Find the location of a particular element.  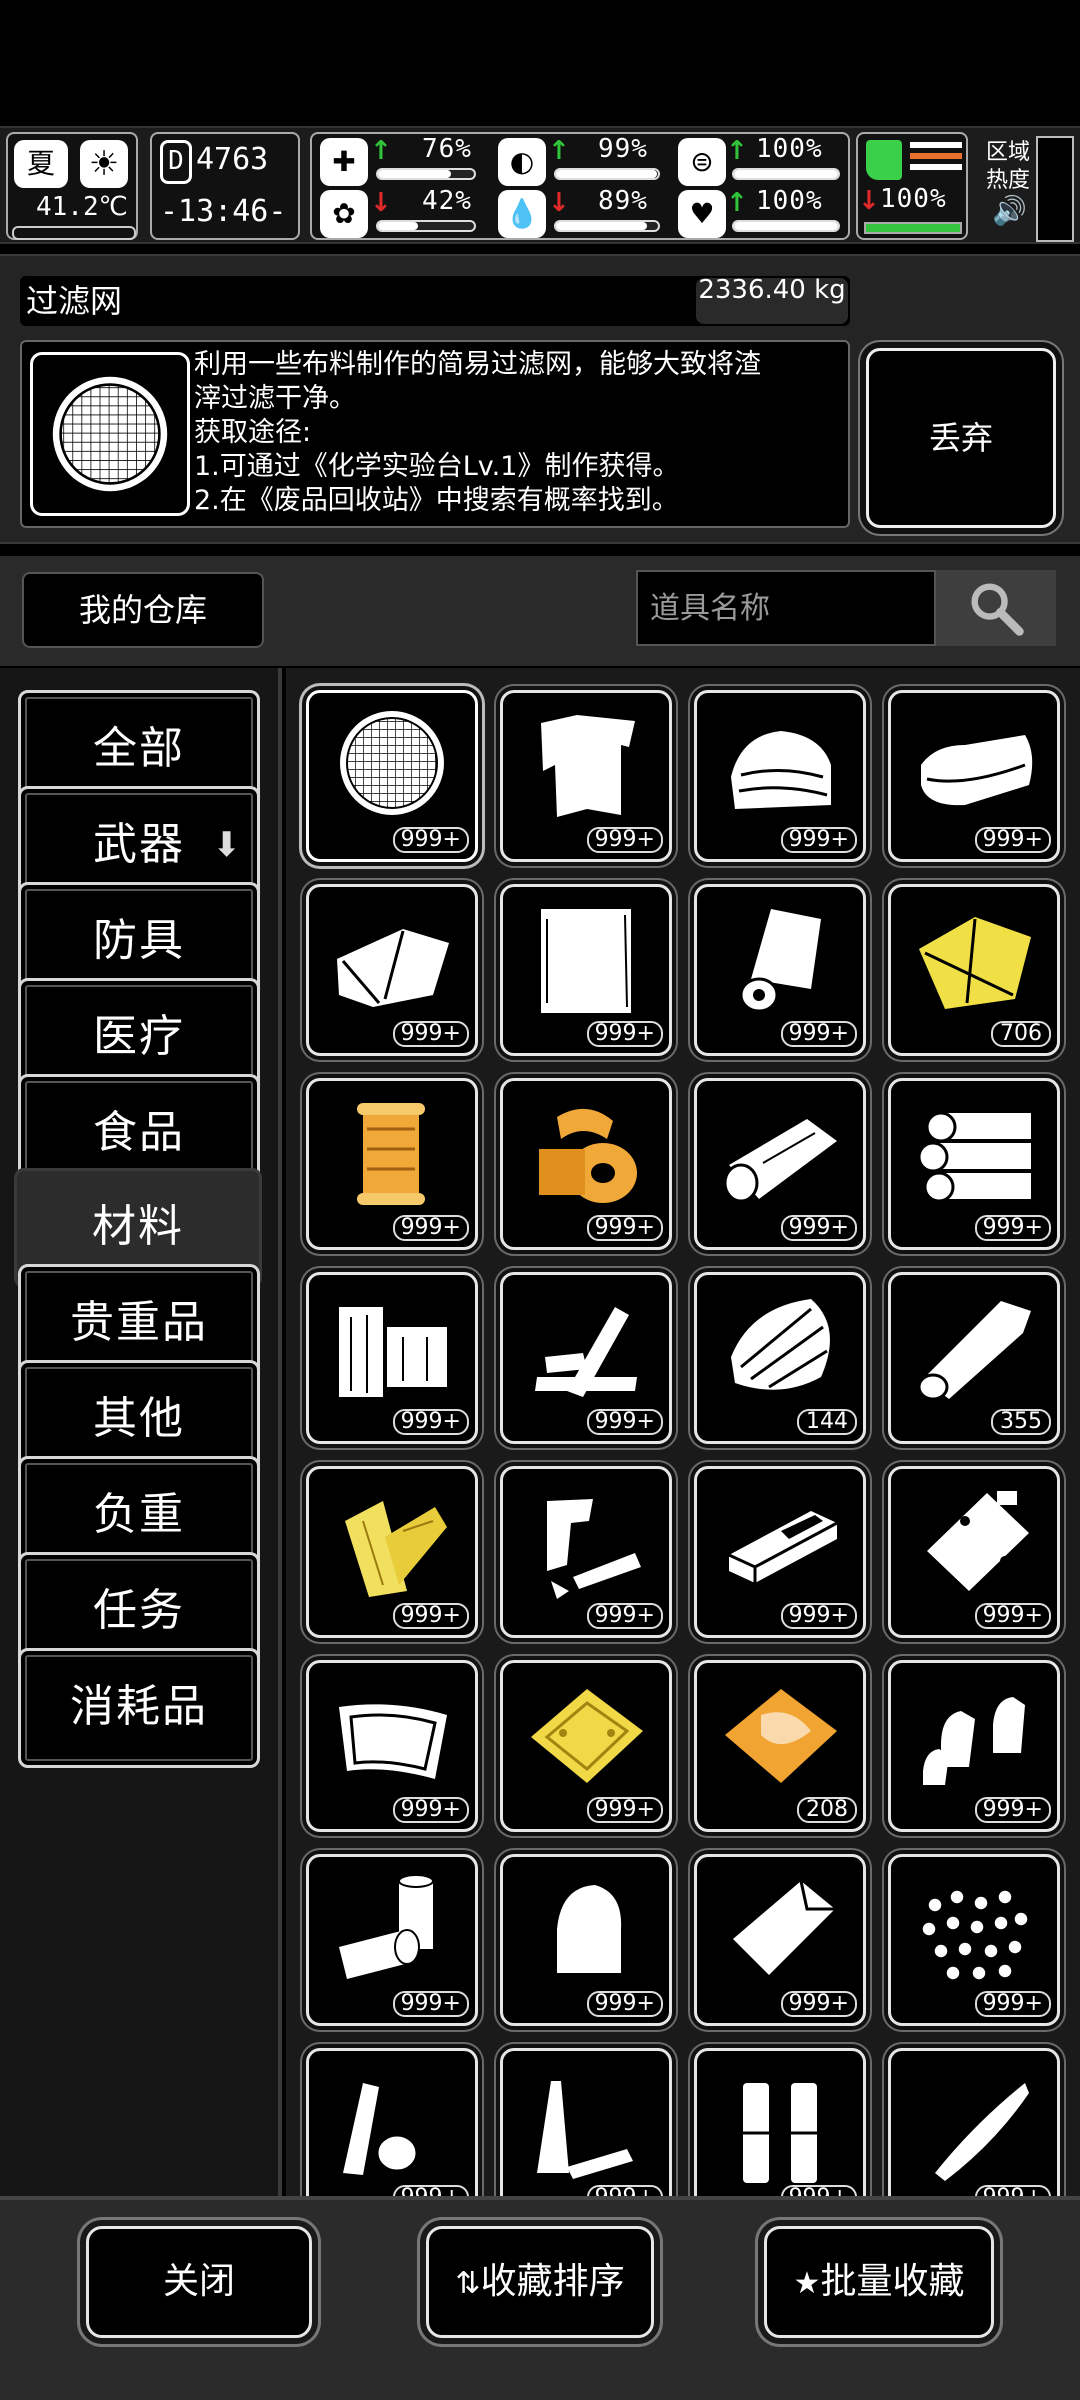

item-quantity: 355 is located at coordinates (1021, 1422).